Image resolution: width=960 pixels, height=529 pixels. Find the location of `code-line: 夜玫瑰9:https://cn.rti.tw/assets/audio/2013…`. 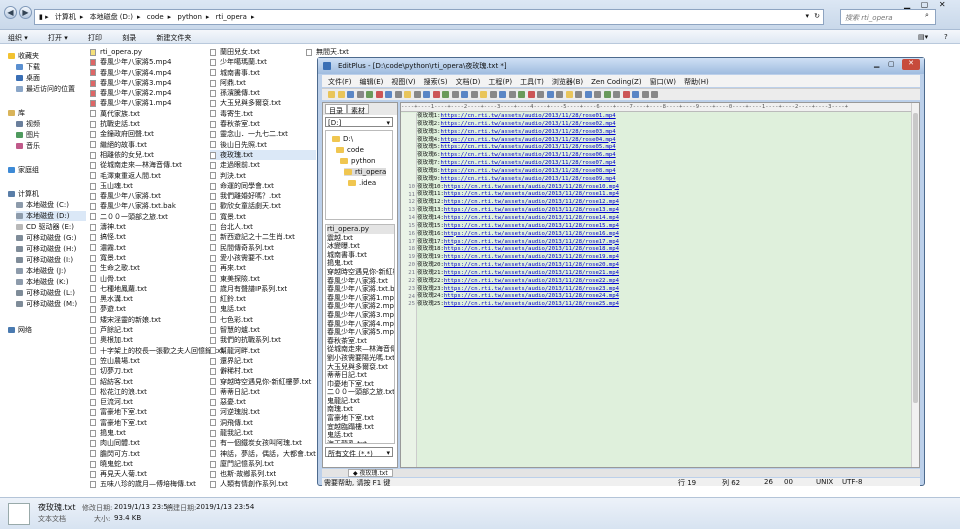

code-line: 夜玫瑰9:https://cn.rti.tw/assets/audio/2013… is located at coordinates (664, 180).